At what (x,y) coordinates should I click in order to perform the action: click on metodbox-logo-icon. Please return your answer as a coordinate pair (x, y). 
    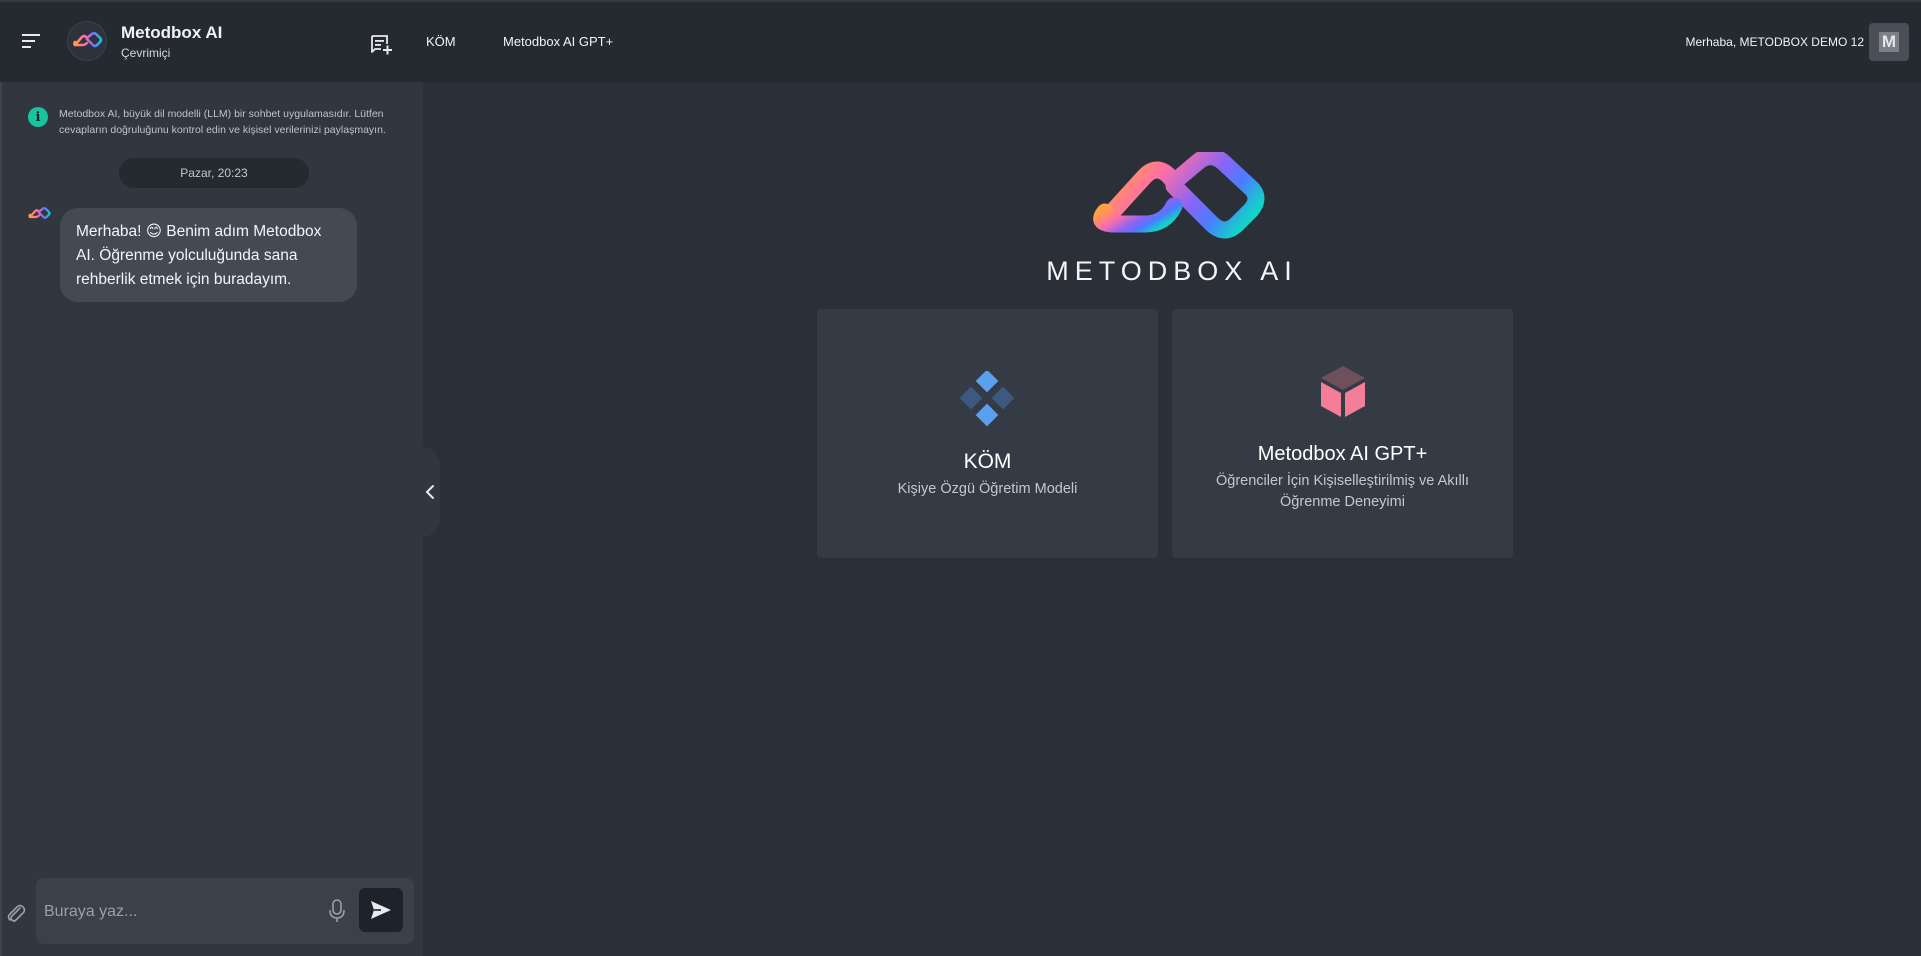
    Looking at the image, I should click on (88, 39).